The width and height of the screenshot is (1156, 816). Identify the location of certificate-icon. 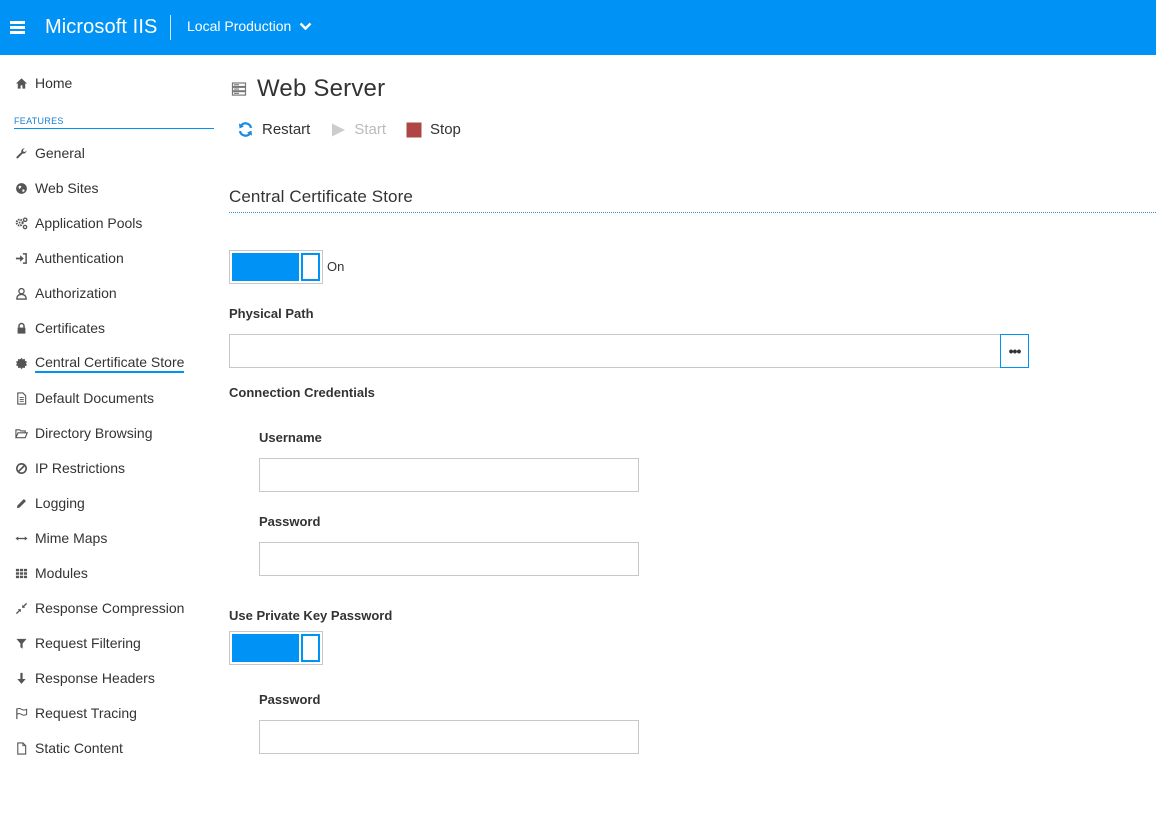
(21, 363).